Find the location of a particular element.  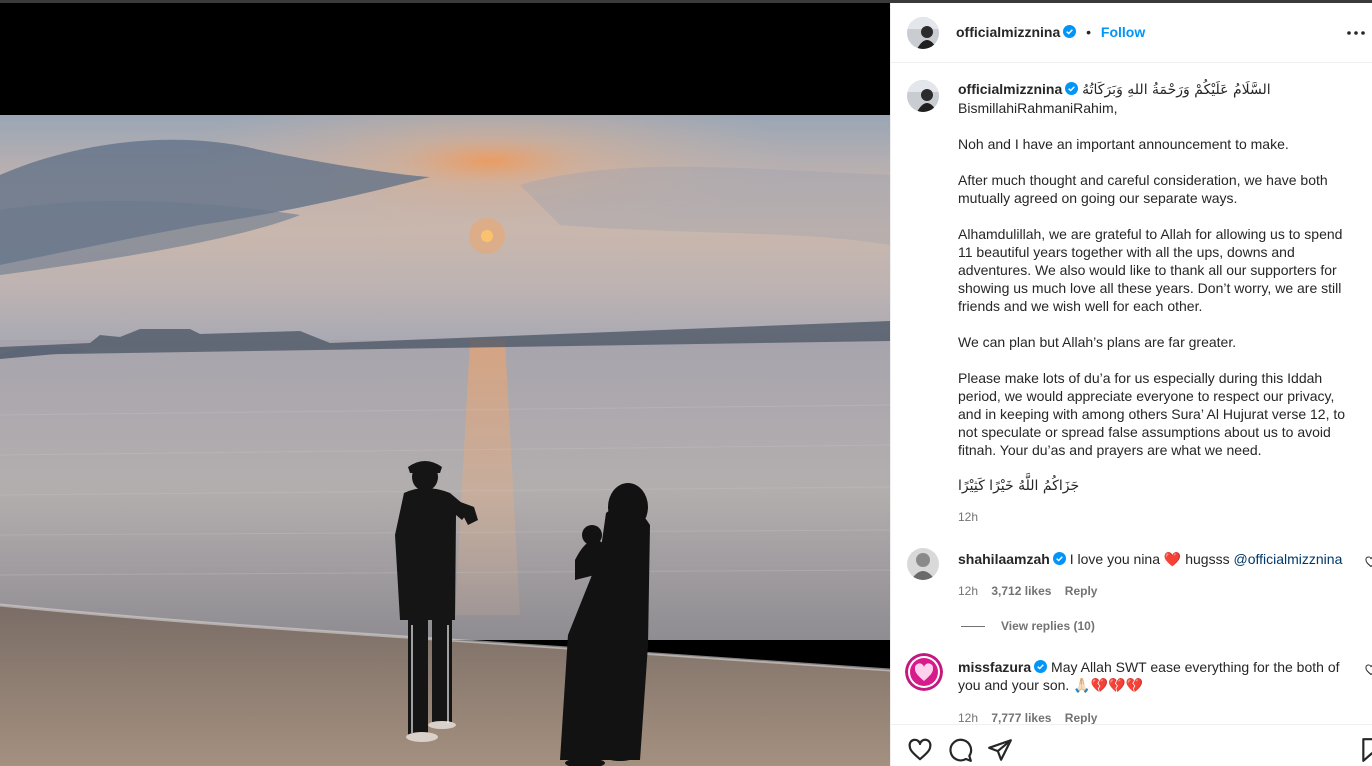

replies-divider is located at coordinates (973, 627).